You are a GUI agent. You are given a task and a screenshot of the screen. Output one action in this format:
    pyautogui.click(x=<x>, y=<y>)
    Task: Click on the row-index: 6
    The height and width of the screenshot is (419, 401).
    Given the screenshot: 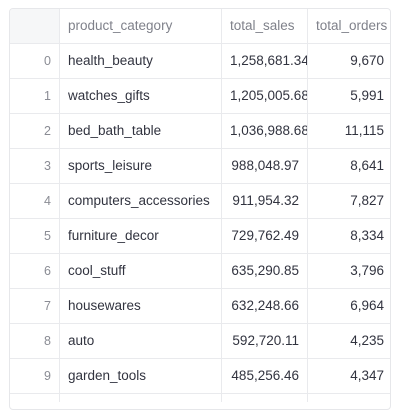 What is the action you would take?
    pyautogui.click(x=35, y=271)
    